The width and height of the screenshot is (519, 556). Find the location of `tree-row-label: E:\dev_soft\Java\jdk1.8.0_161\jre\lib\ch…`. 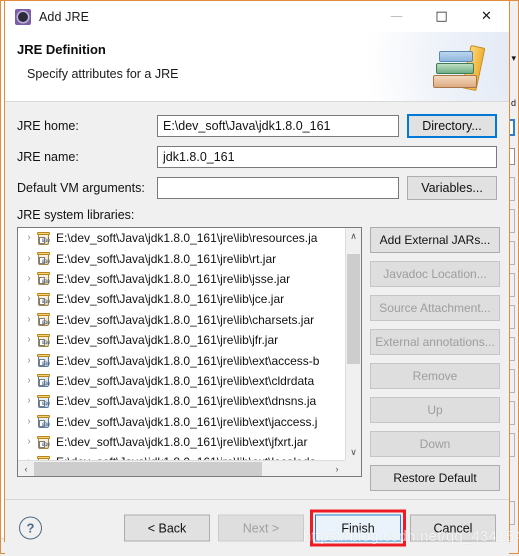

tree-row-label: E:\dev_soft\Java\jdk1.8.0_161\jre\lib\ch… is located at coordinates (185, 319).